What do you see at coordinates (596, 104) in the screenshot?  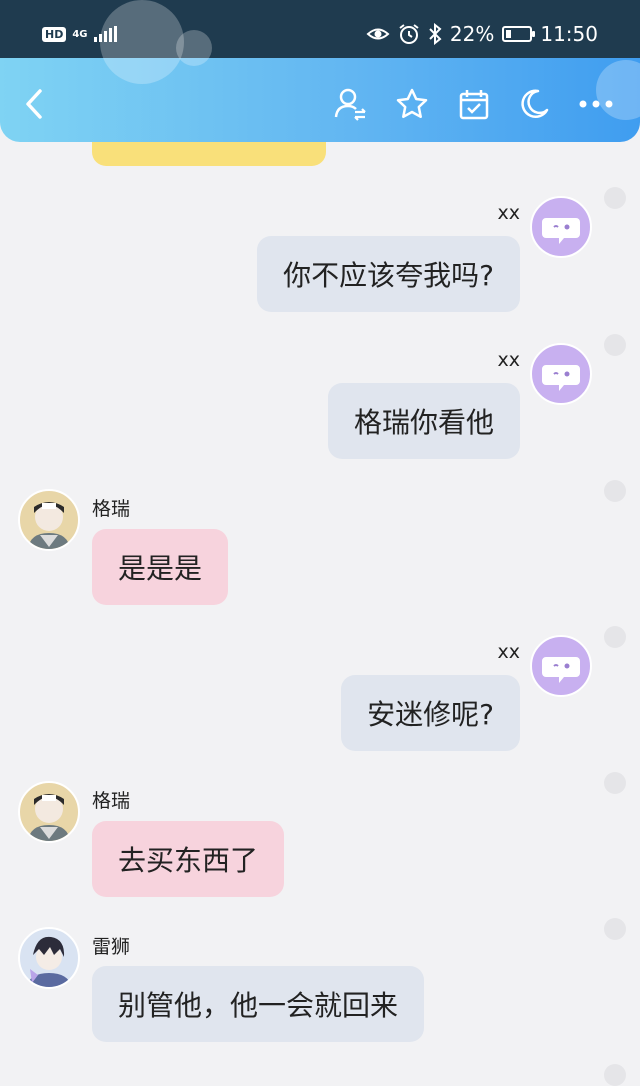 I see `more-dots-icon` at bounding box center [596, 104].